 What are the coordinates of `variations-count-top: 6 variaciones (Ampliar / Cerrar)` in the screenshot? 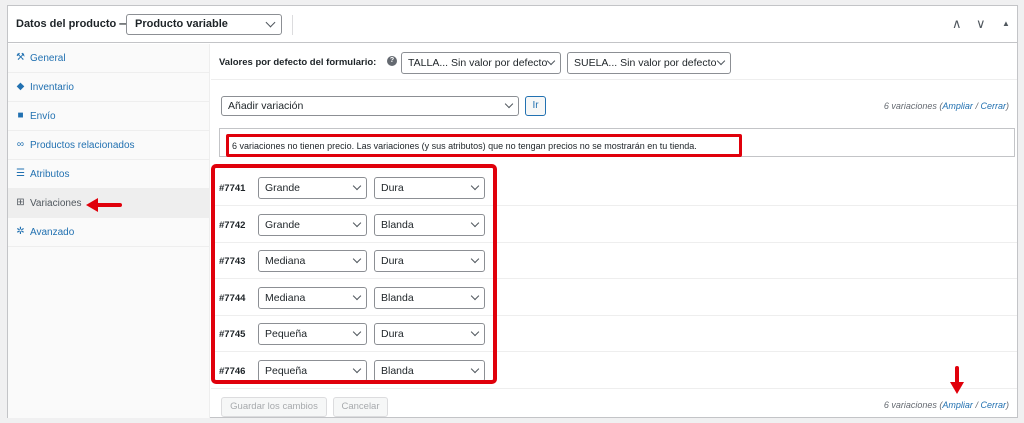 It's located at (946, 106).